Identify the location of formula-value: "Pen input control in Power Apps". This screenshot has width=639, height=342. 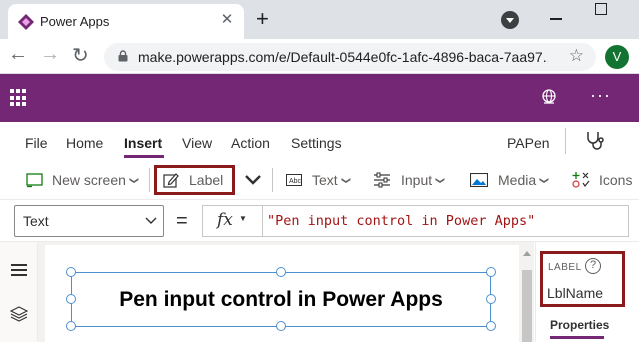
(401, 221).